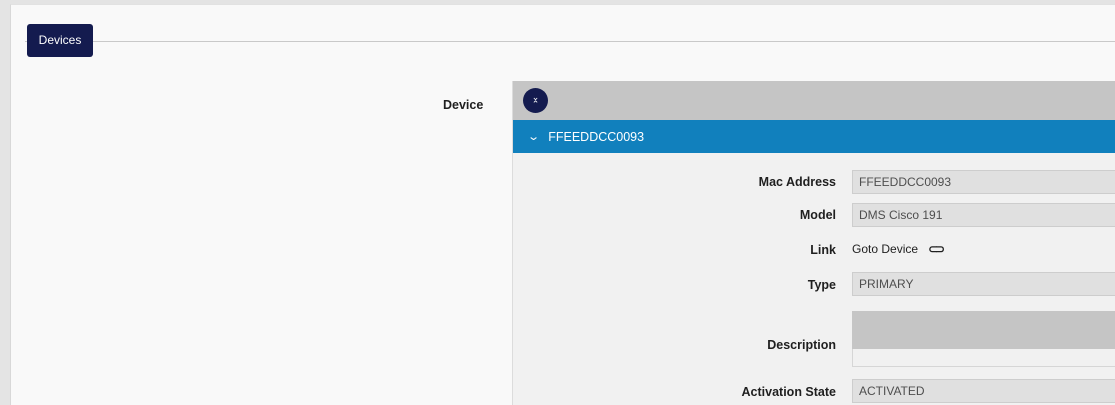 The width and height of the screenshot is (1115, 405). Describe the element at coordinates (983, 330) in the screenshot. I see `description-field` at that location.